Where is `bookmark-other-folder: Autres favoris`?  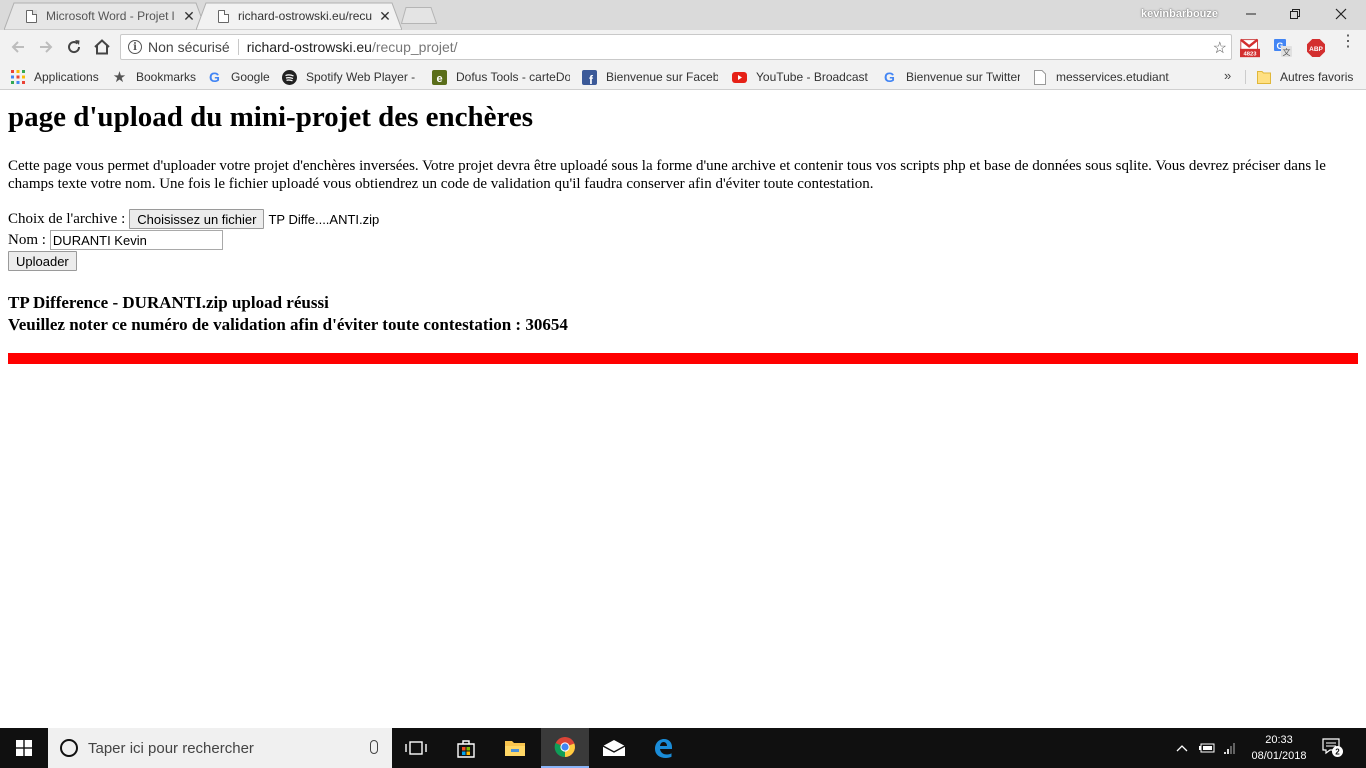
bookmark-other-folder: Autres favoris is located at coordinates (1308, 77).